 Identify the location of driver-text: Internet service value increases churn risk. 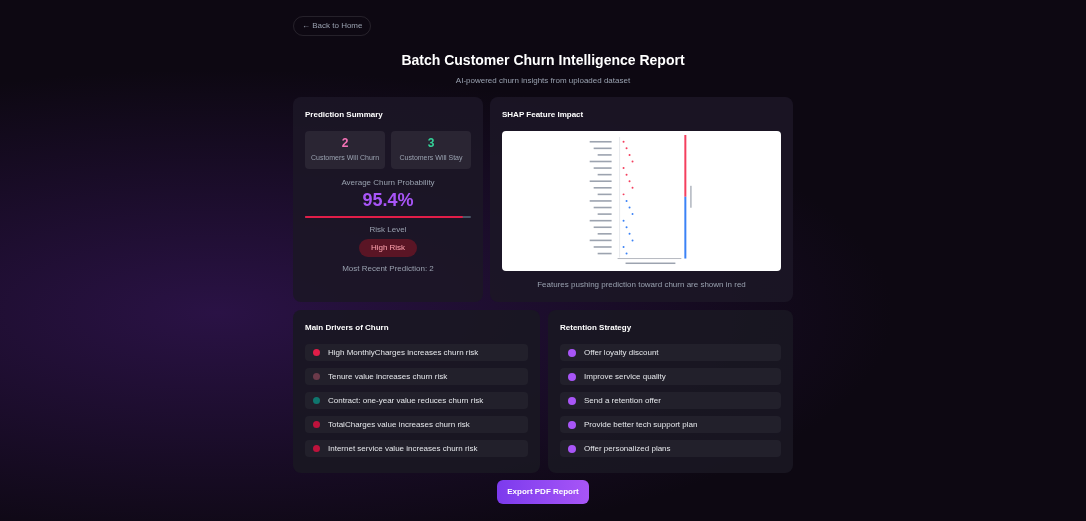
(403, 448).